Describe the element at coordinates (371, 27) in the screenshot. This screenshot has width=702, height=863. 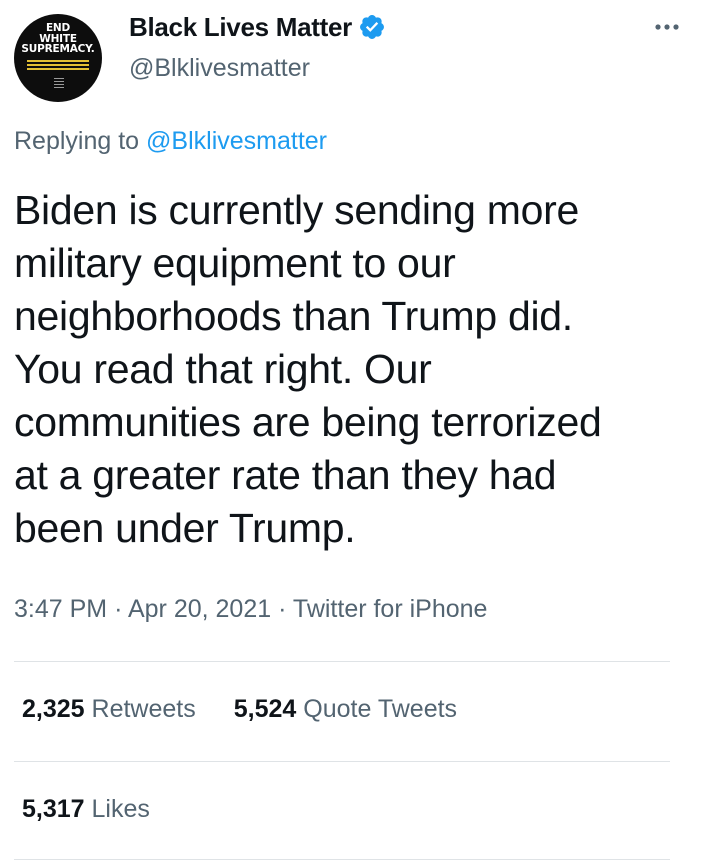
I see `verified-badge-icon` at that location.